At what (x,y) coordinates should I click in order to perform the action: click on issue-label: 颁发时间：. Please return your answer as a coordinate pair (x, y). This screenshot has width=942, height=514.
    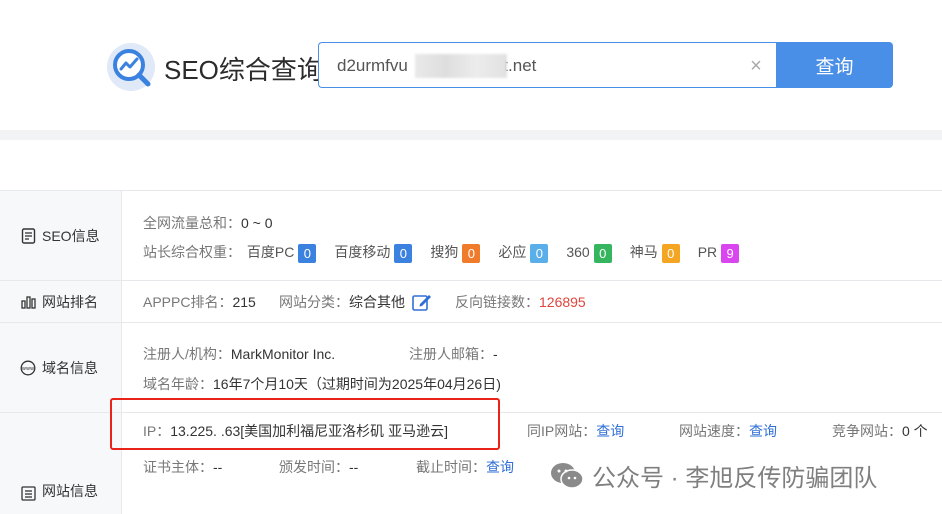
    Looking at the image, I should click on (314, 467).